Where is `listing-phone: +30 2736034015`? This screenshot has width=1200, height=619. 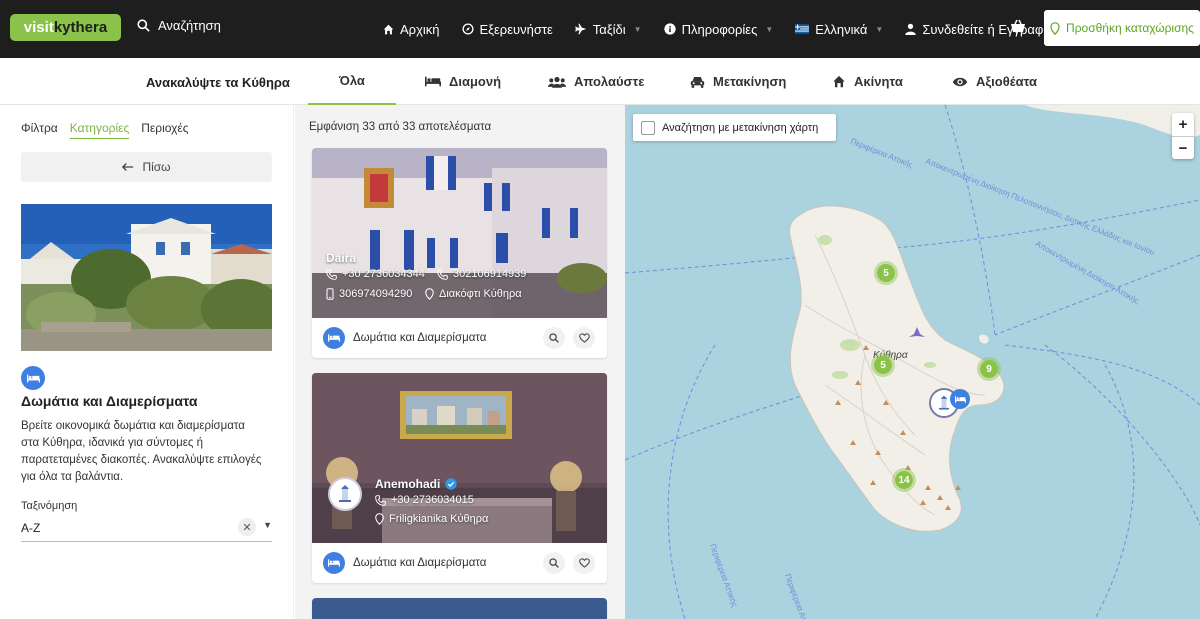
listing-phone: +30 2736034015 is located at coordinates (424, 500).